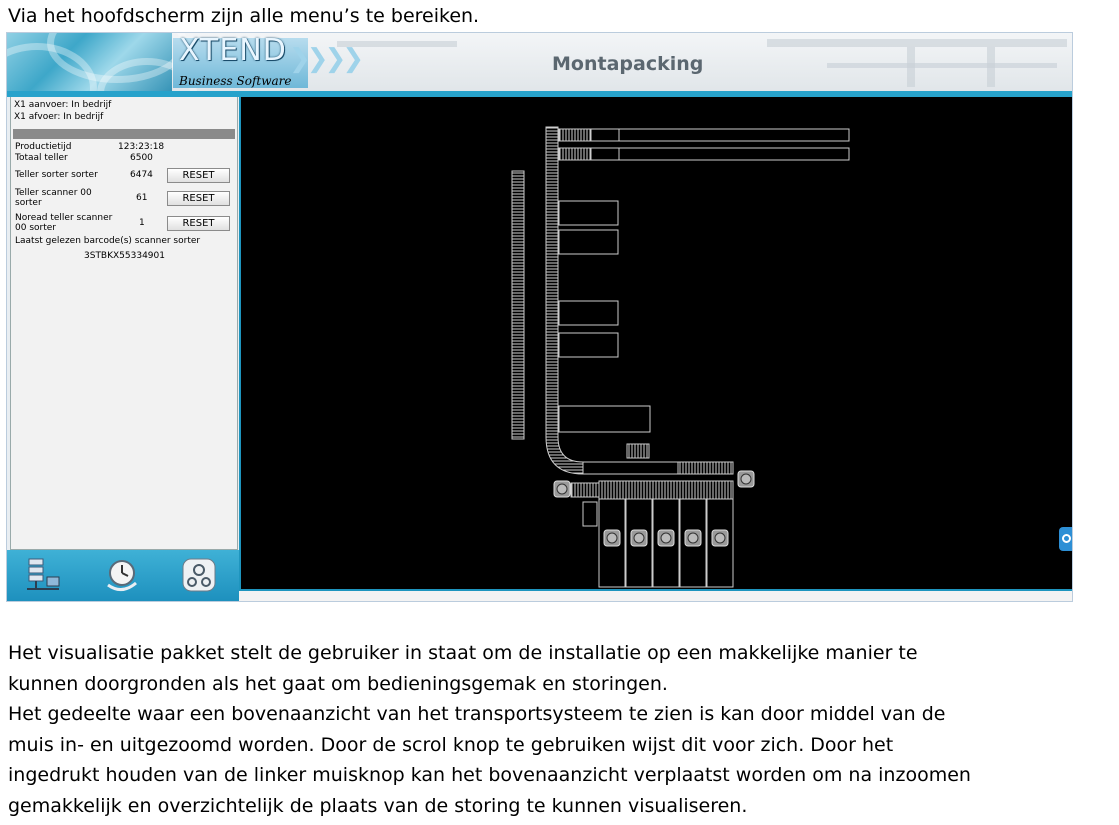  What do you see at coordinates (199, 575) in the screenshot?
I see `gauge-icon` at bounding box center [199, 575].